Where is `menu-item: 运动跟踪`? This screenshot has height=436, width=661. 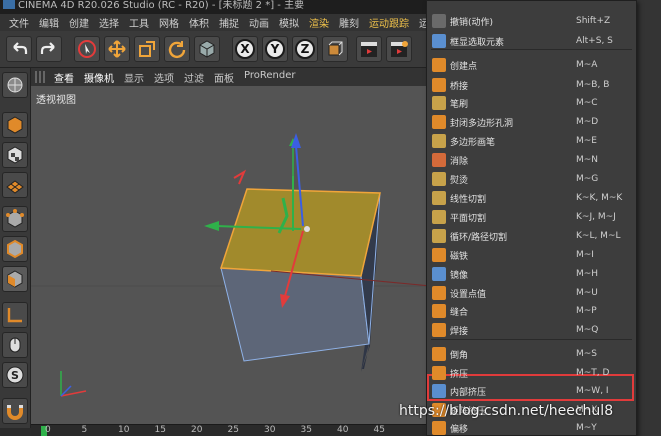
menu-item: 运动跟踪 is located at coordinates (389, 22).